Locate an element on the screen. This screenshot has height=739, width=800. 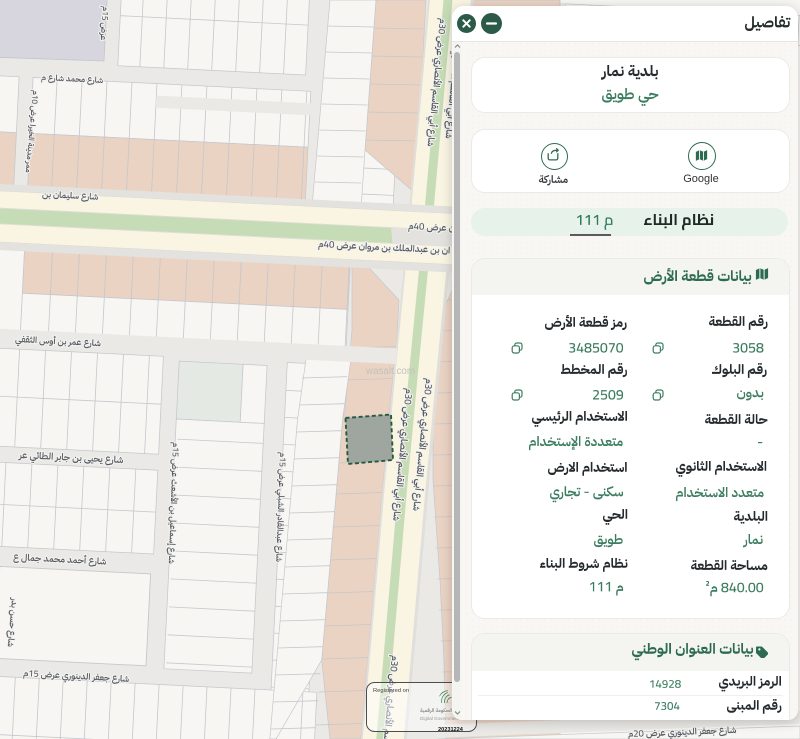
svg-text: 20231224 is located at coordinates (451, 730).